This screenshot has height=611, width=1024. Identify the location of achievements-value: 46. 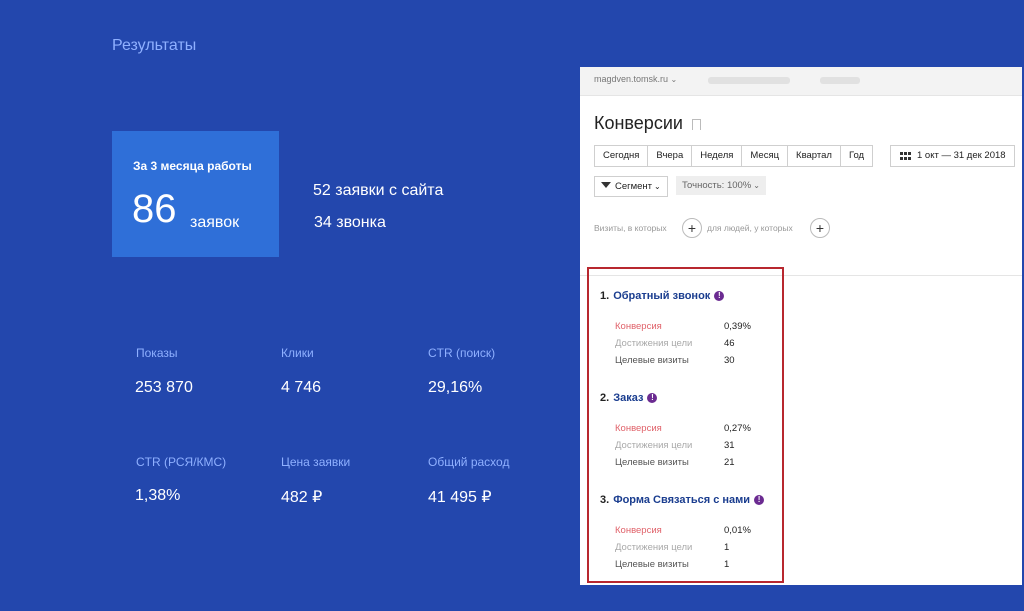
(729, 343).